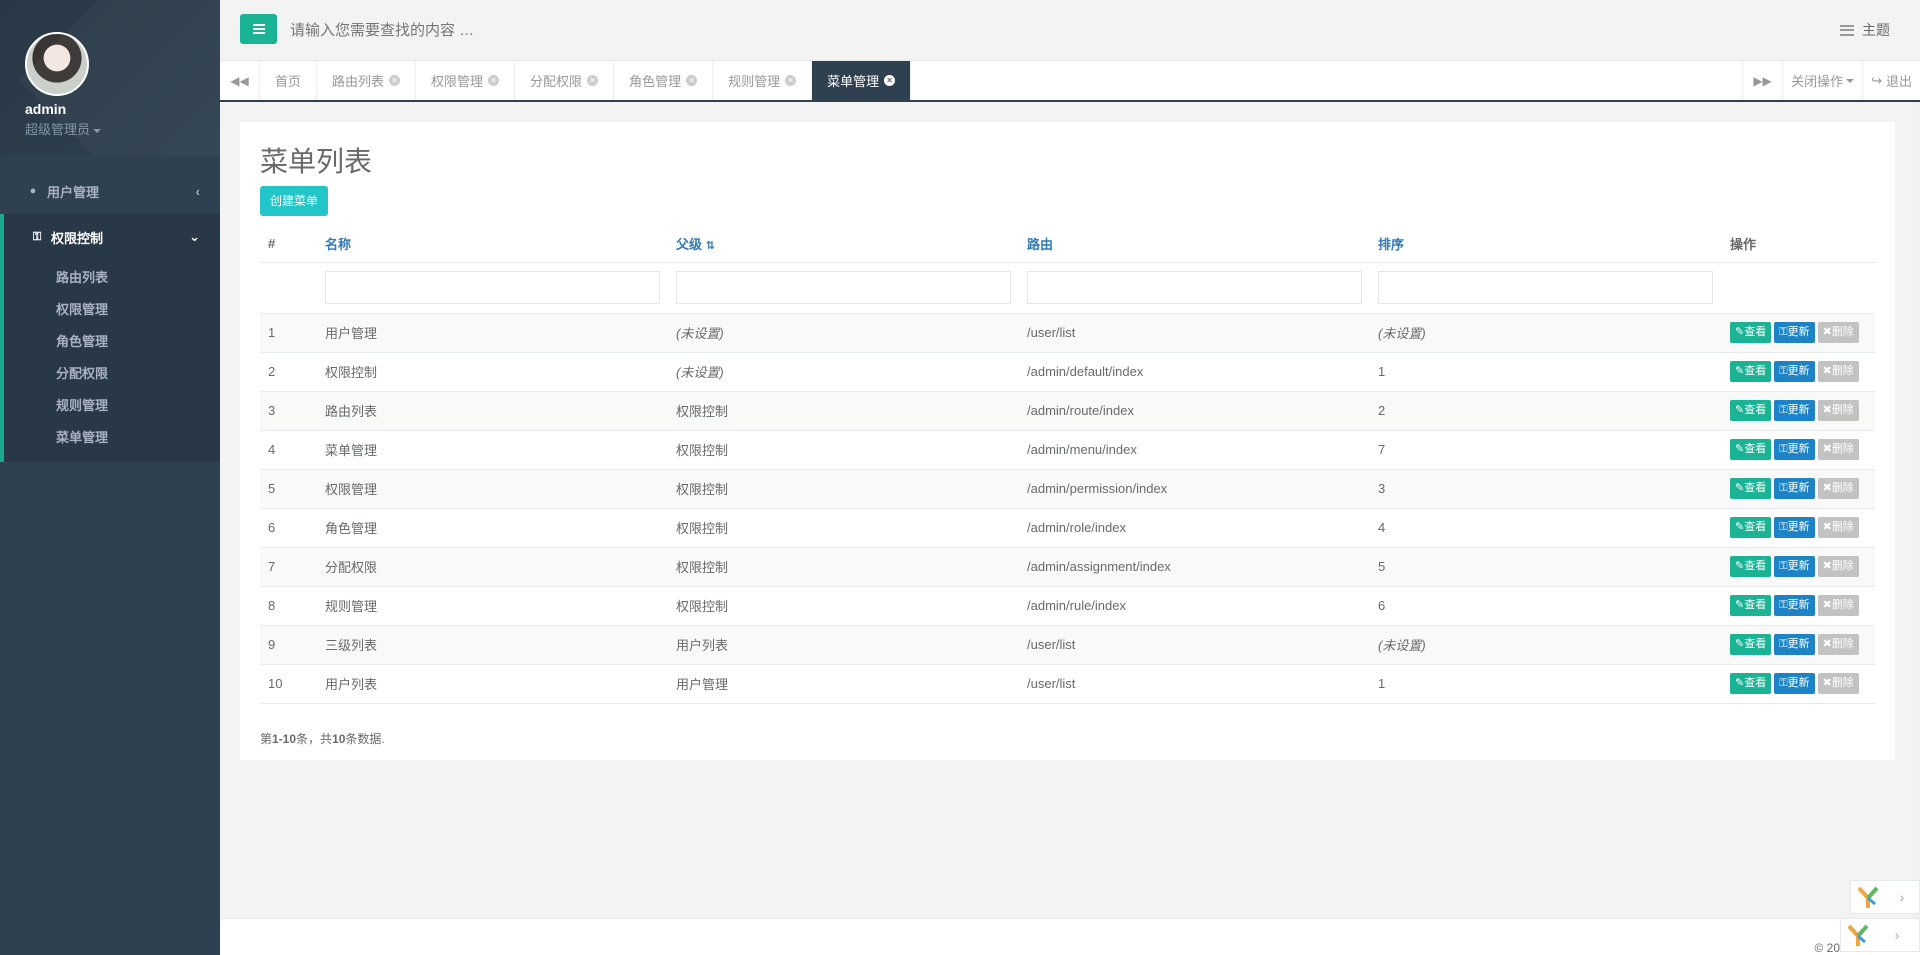  What do you see at coordinates (112, 276) in the screenshot?
I see `sidebar-item-route-list: 路由列表` at bounding box center [112, 276].